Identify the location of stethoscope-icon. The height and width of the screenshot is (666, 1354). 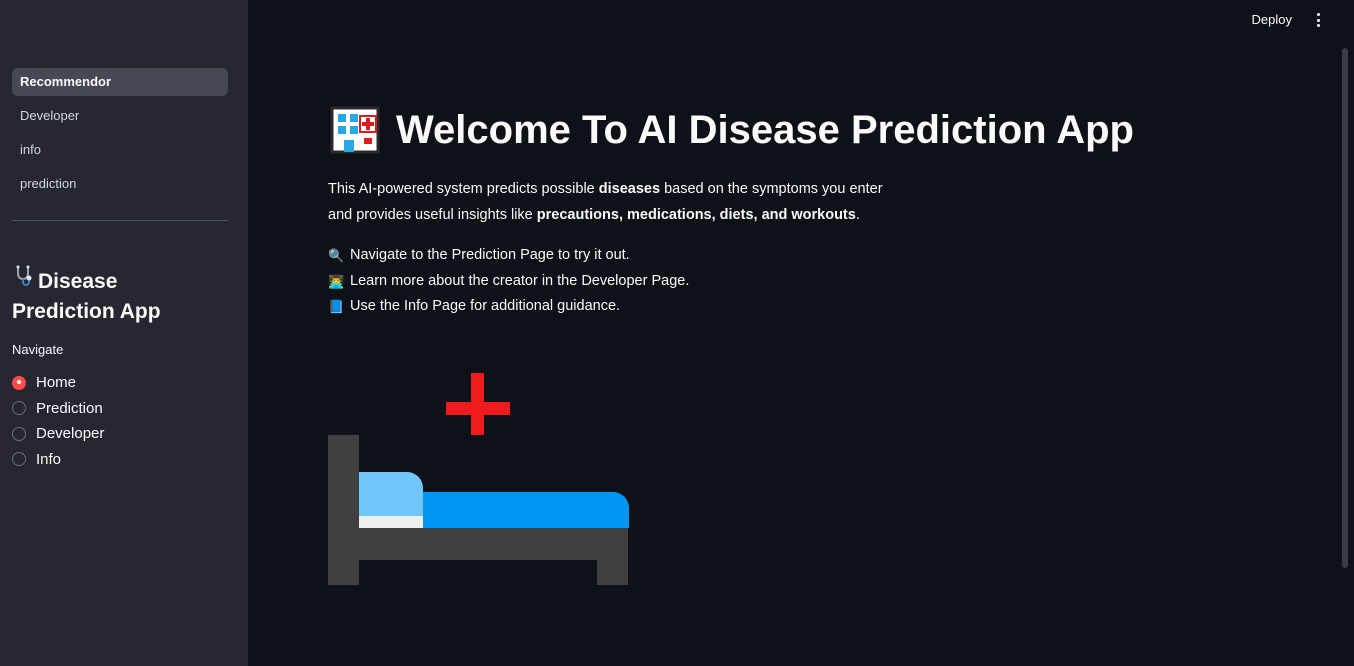
(25, 280).